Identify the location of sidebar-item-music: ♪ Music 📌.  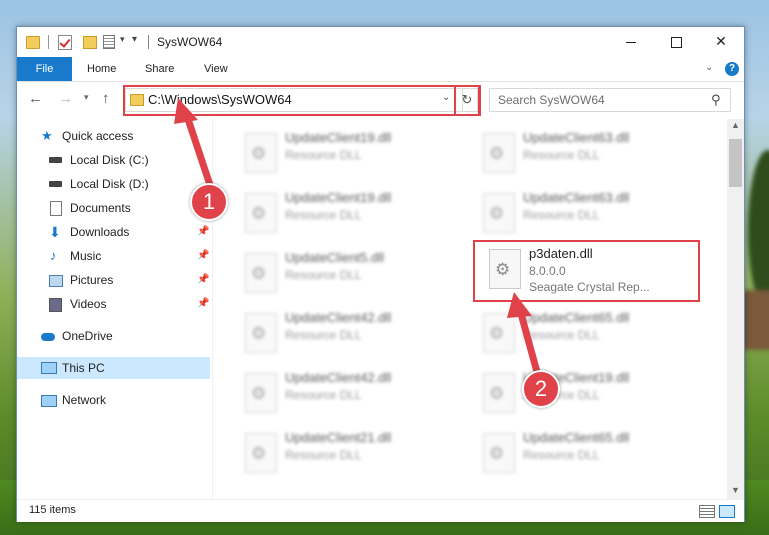
(113, 256).